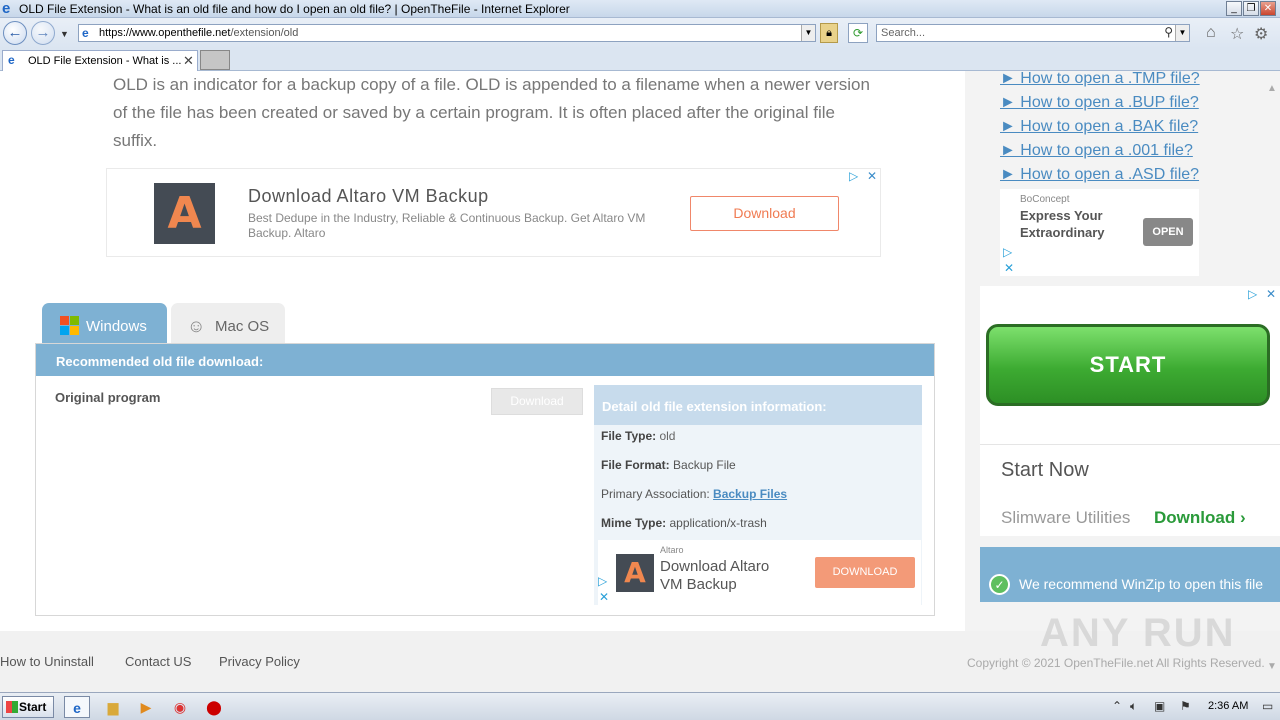  Describe the element at coordinates (999, 584) in the screenshot. I see `check-icon: ✓` at that location.